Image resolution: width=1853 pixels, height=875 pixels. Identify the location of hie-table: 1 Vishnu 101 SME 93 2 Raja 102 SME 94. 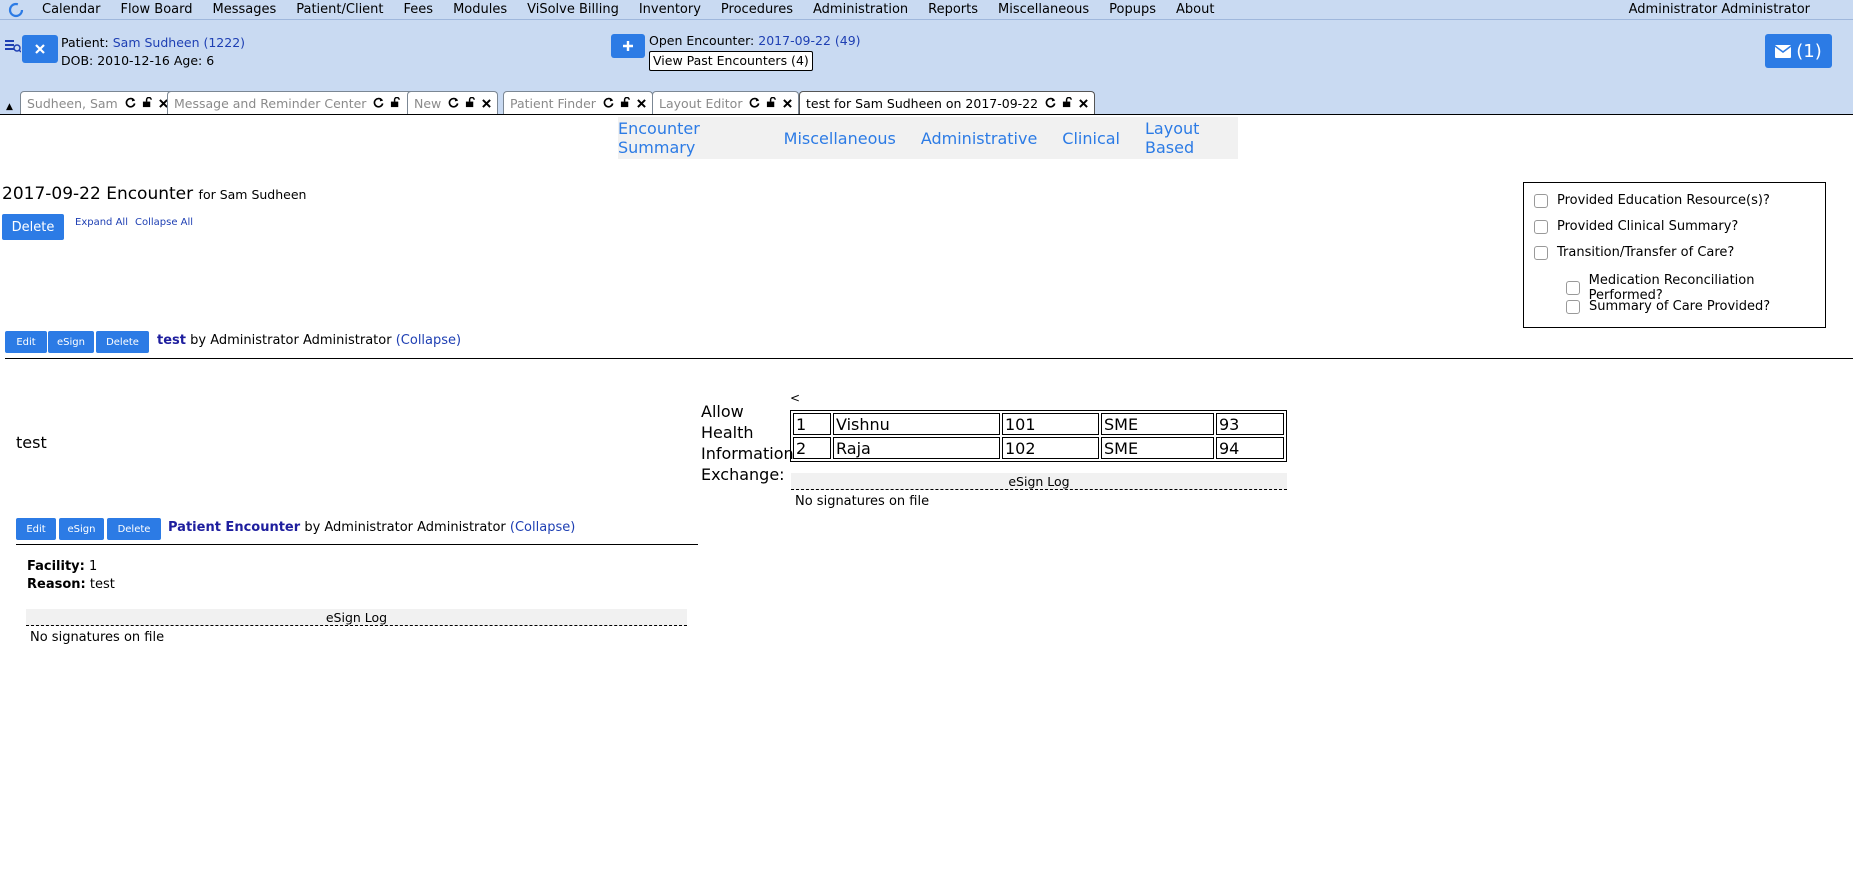
(1038, 436).